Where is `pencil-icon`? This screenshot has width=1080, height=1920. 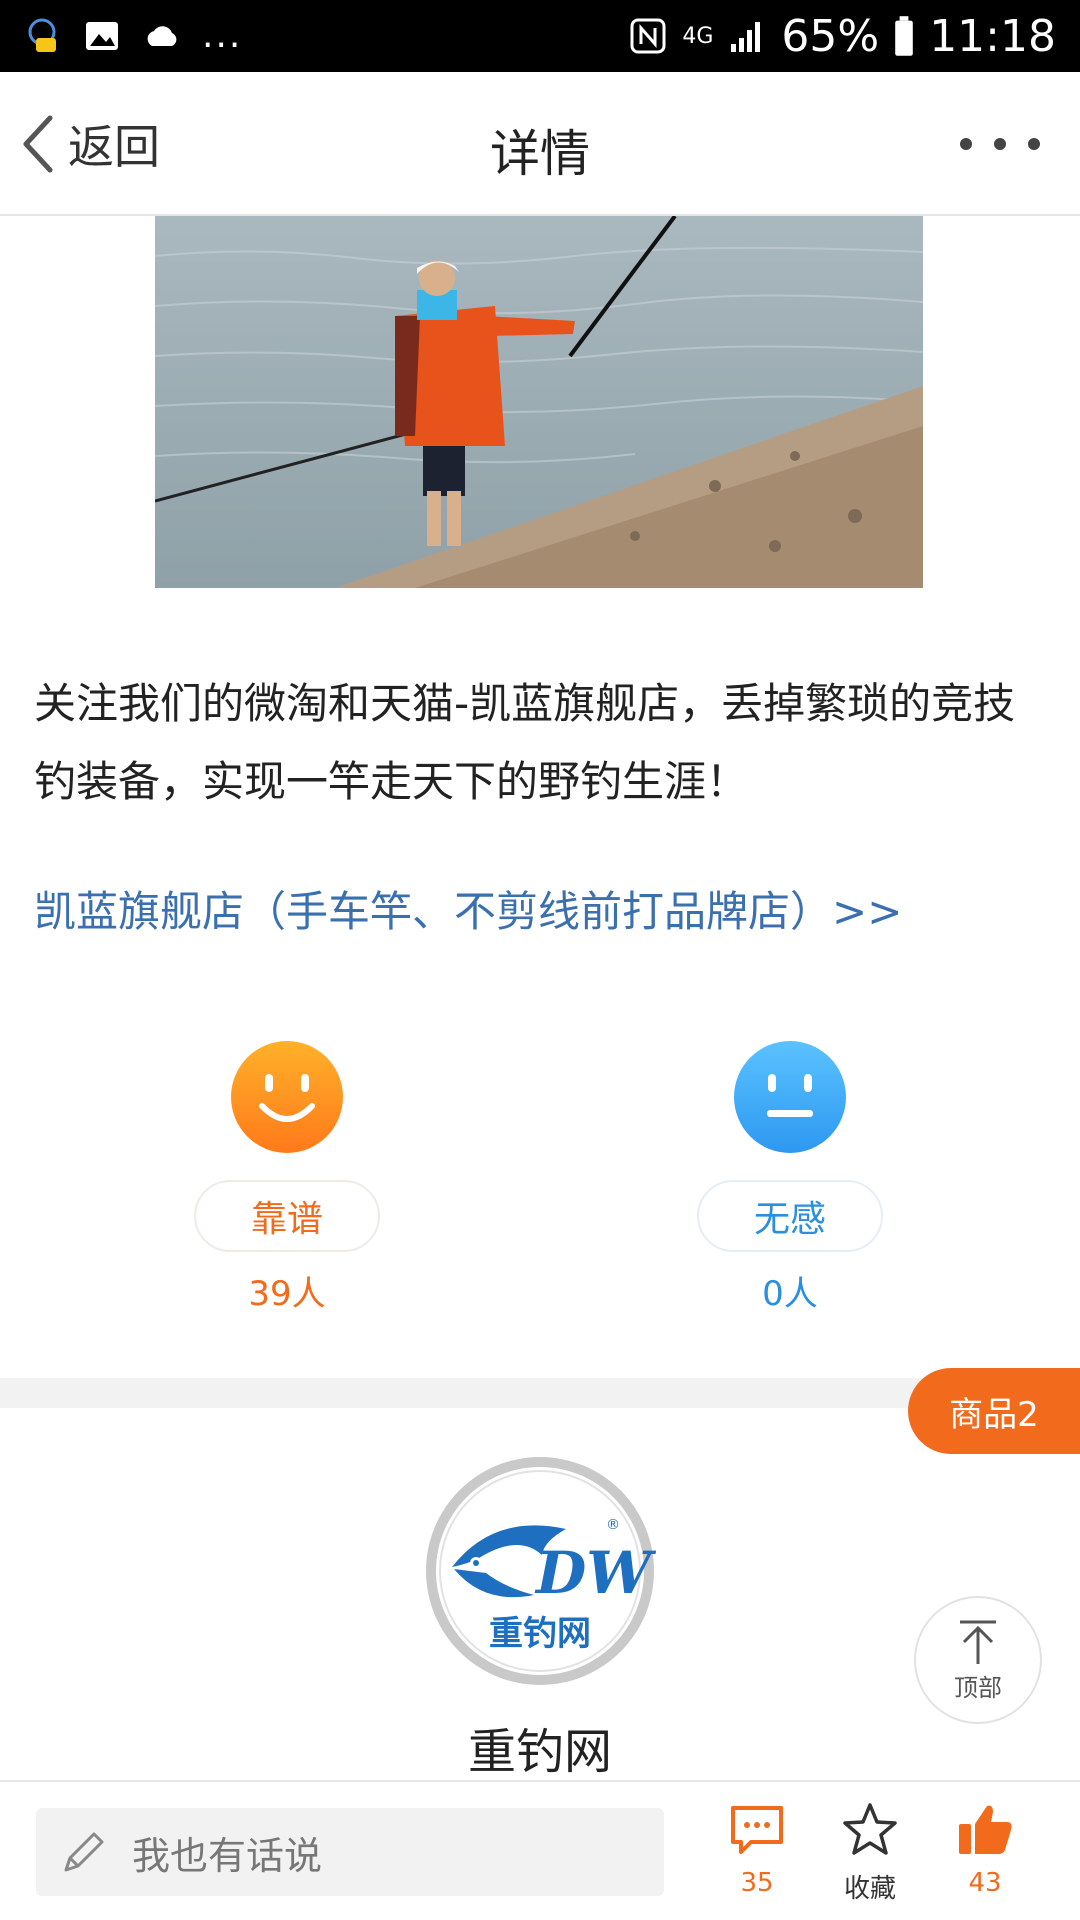 pencil-icon is located at coordinates (84, 1852).